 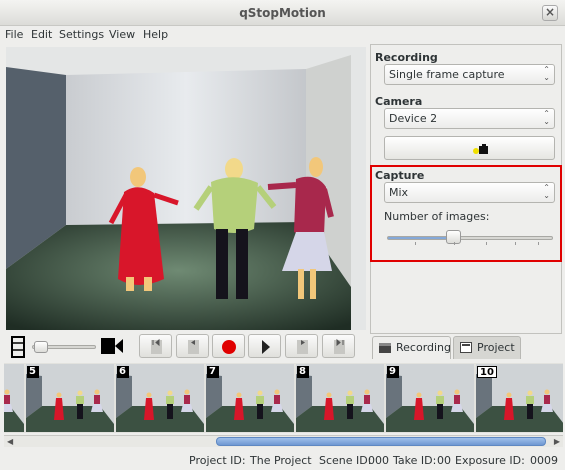 I want to click on exposure-id-label: Exposure ID:, so click(x=490, y=460).